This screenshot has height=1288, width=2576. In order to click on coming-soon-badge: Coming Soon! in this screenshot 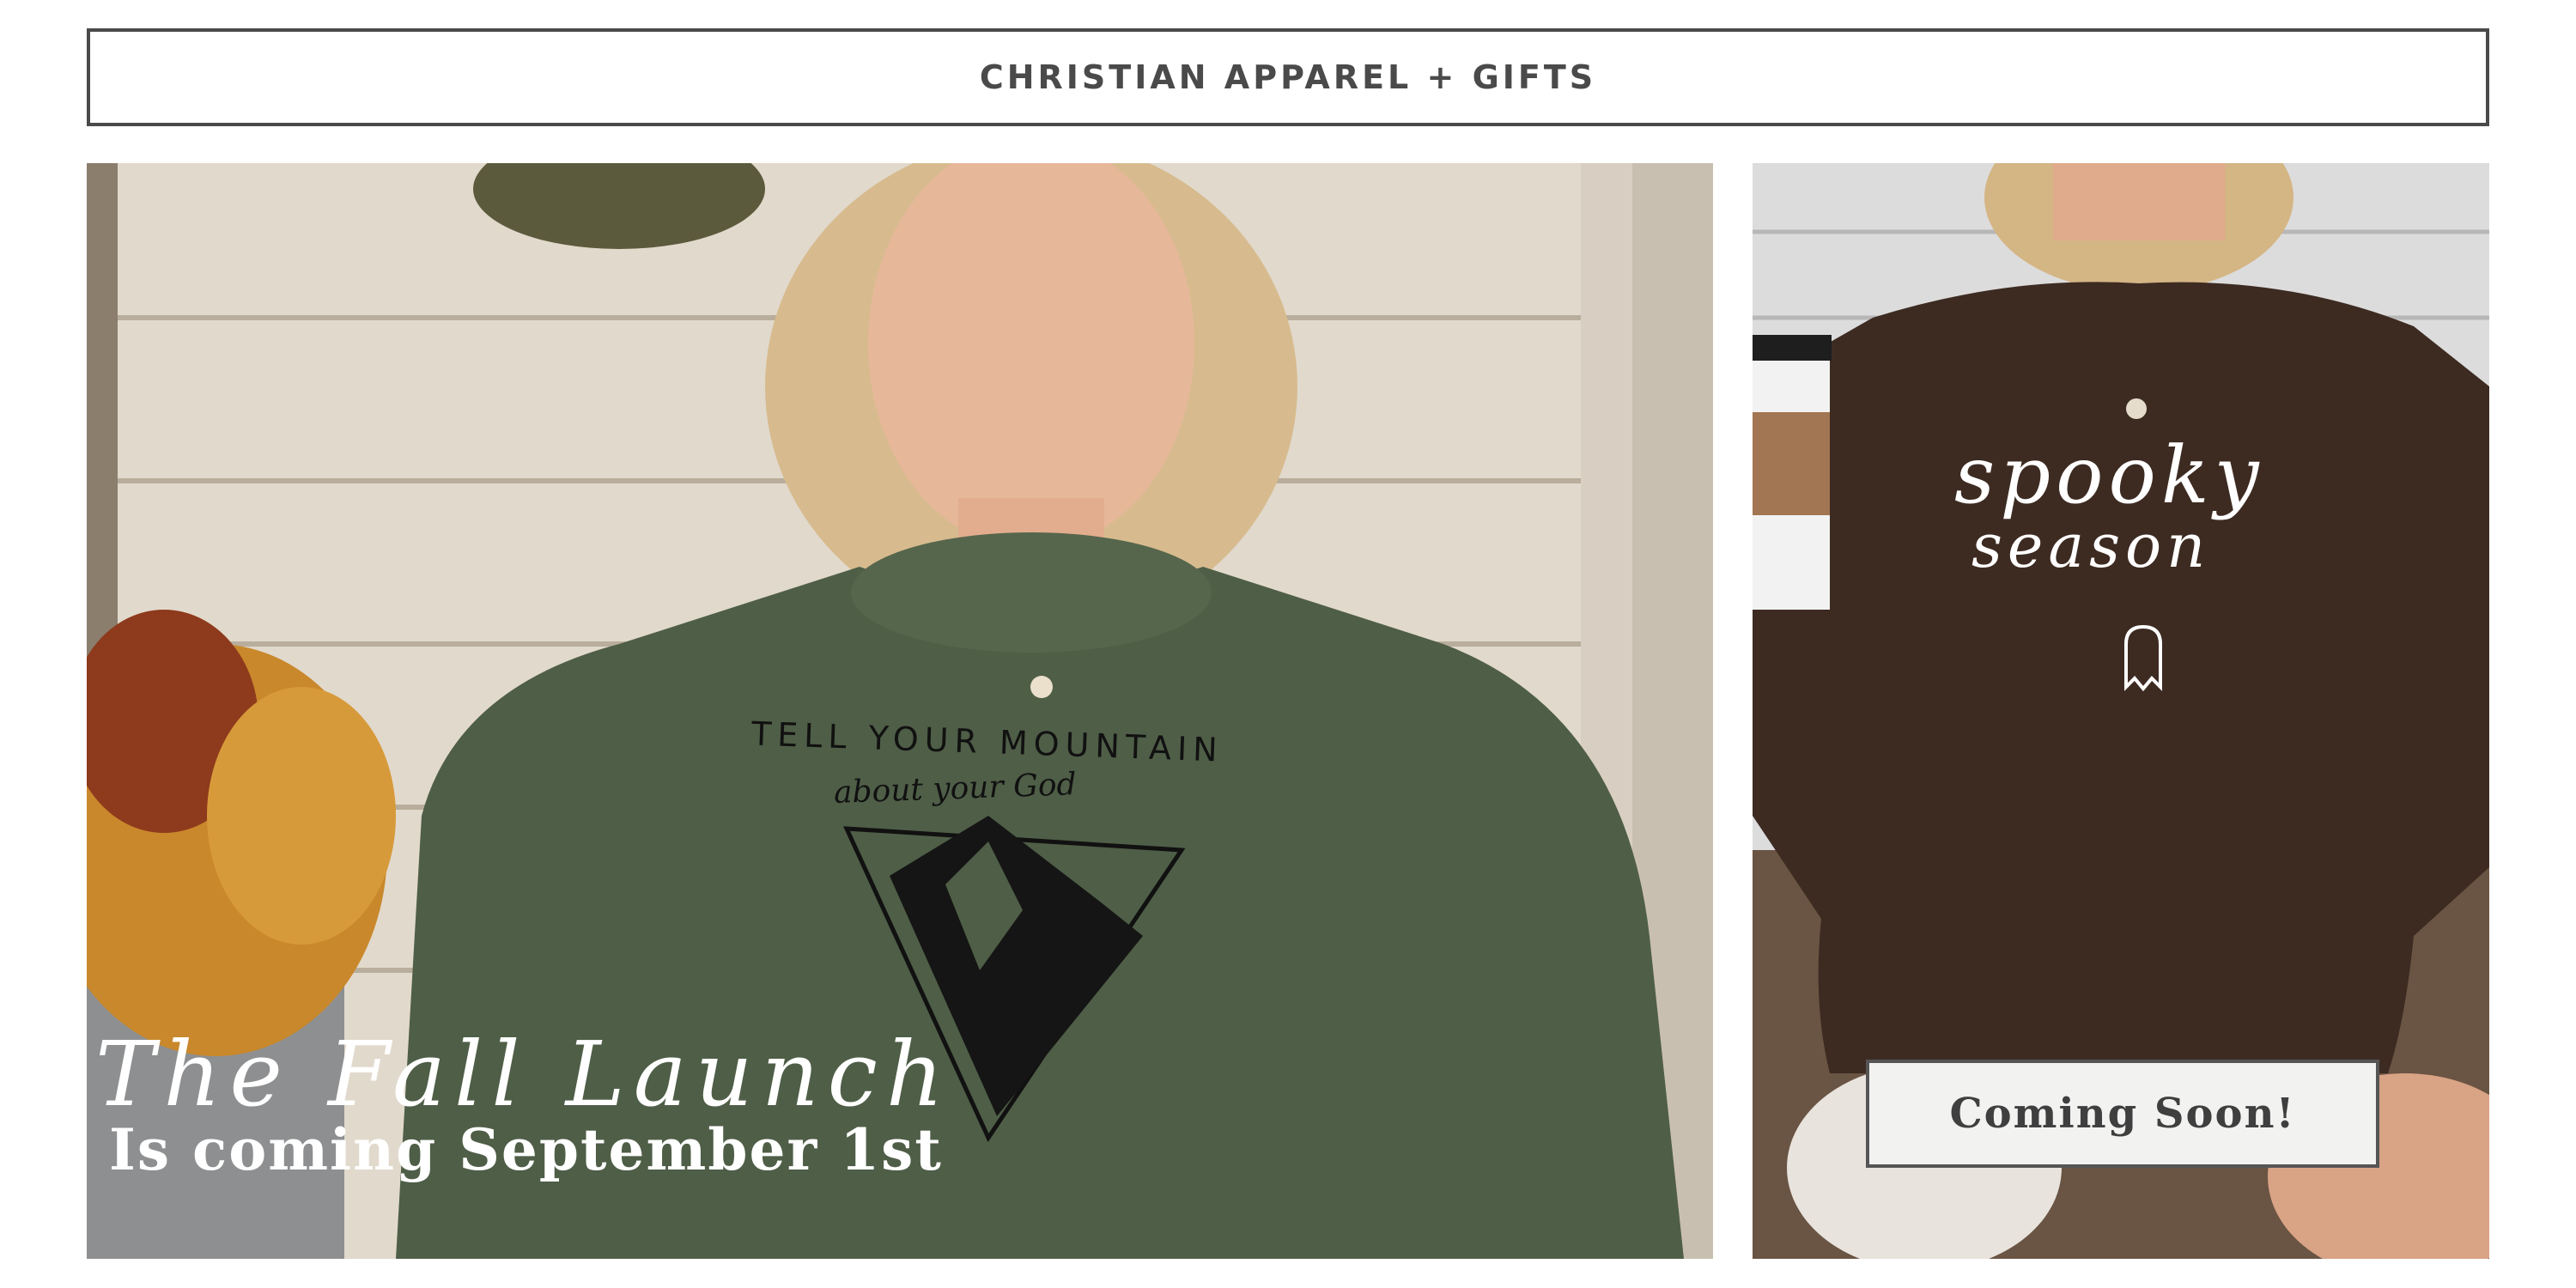, I will do `click(2122, 1114)`.